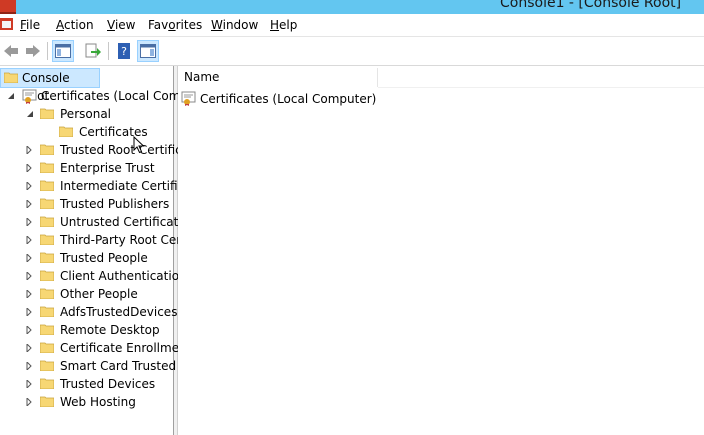  I want to click on console-document-icon, so click(7, 24).